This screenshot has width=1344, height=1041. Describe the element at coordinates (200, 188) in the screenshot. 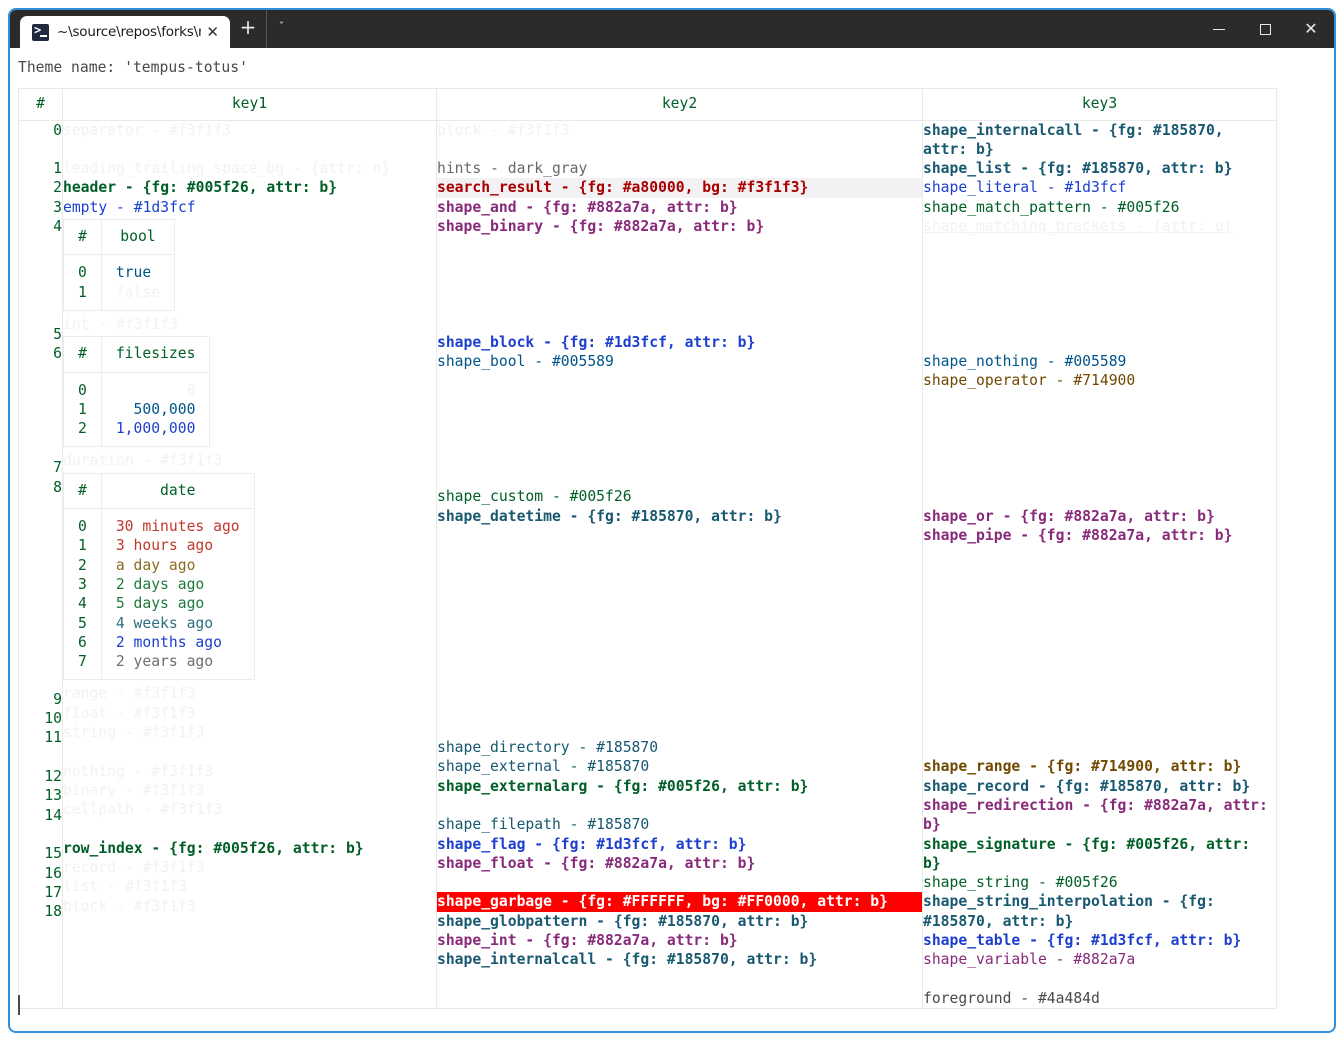

I see `key1-line: header - {fg: #005f26, attr: b}` at that location.